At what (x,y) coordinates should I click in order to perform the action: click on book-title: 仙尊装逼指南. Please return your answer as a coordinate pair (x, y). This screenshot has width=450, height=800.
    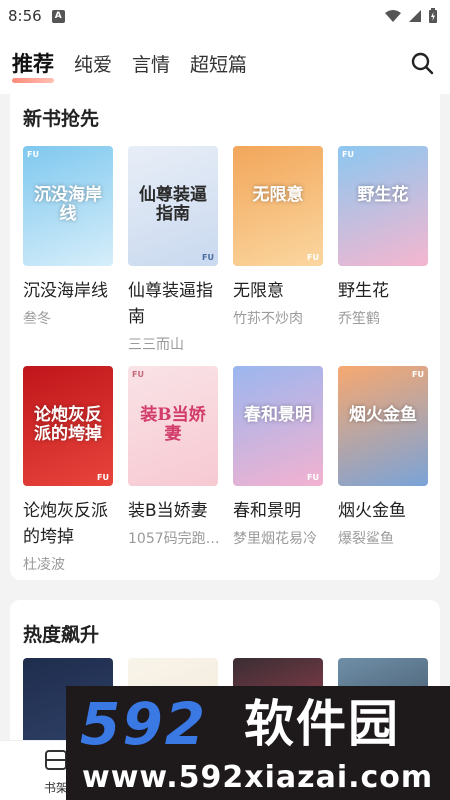
    Looking at the image, I should click on (173, 304).